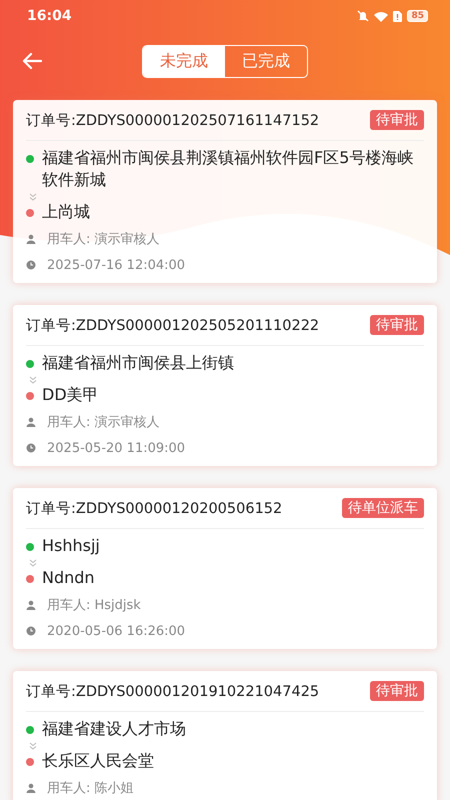  Describe the element at coordinates (116, 631) in the screenshot. I see `order-time: 2020-05-06 16:26:00` at that location.